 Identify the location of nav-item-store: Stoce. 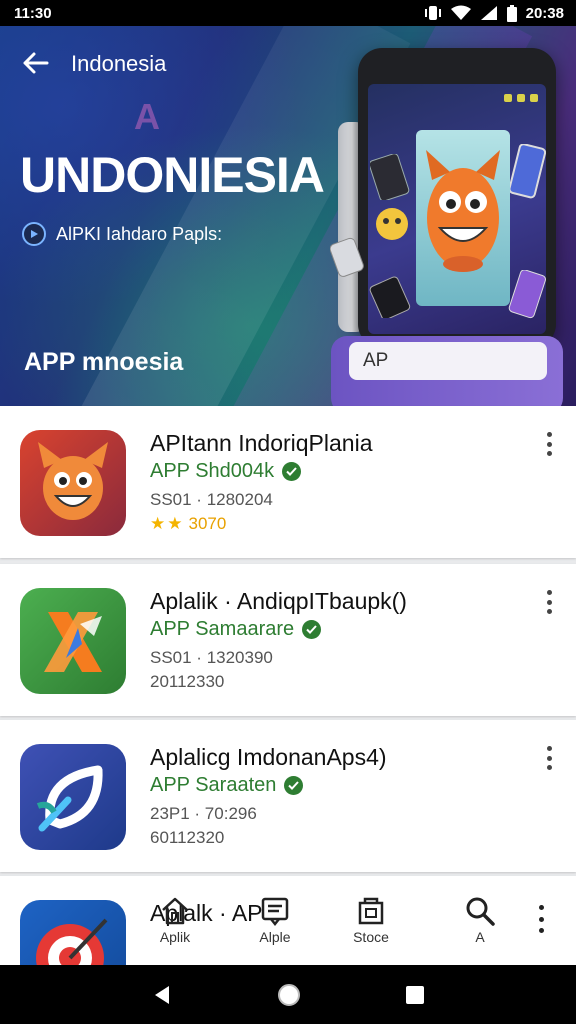
(371, 920).